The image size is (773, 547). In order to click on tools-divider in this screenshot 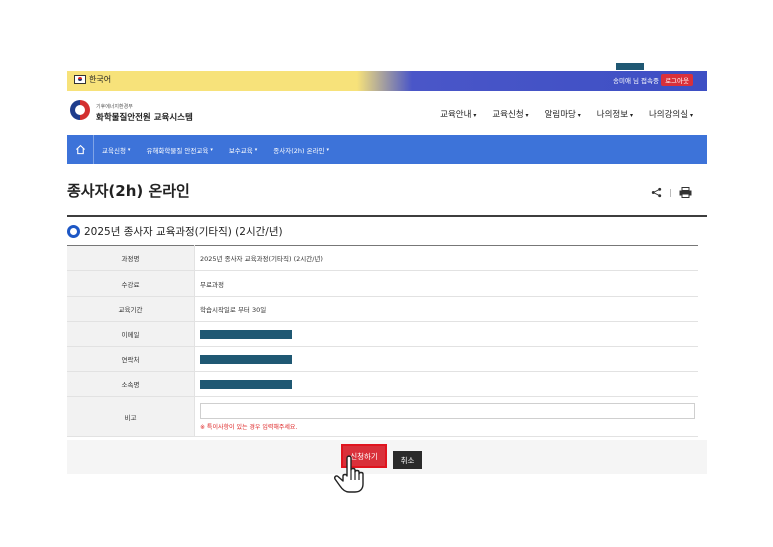, I will do `click(670, 192)`.